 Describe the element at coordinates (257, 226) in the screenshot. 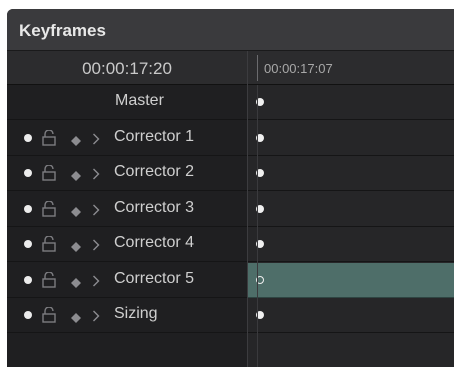

I see `playhead-line` at that location.